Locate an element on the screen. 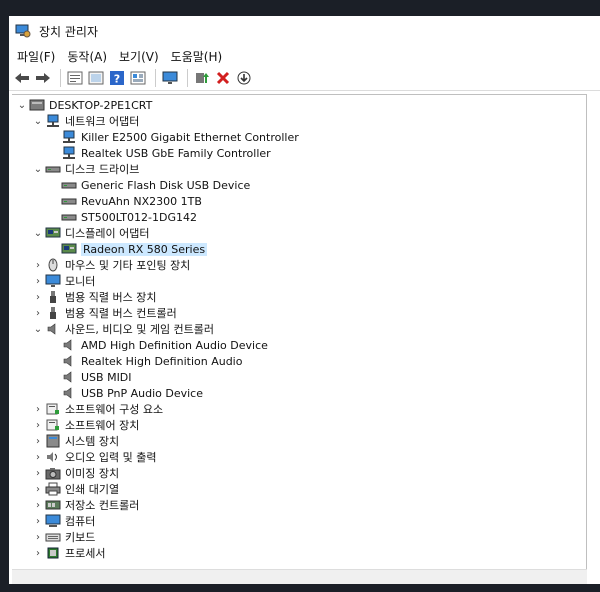 The height and width of the screenshot is (592, 600). tree-category-label: 소프트웨어 구성 요소 is located at coordinates (114, 409).